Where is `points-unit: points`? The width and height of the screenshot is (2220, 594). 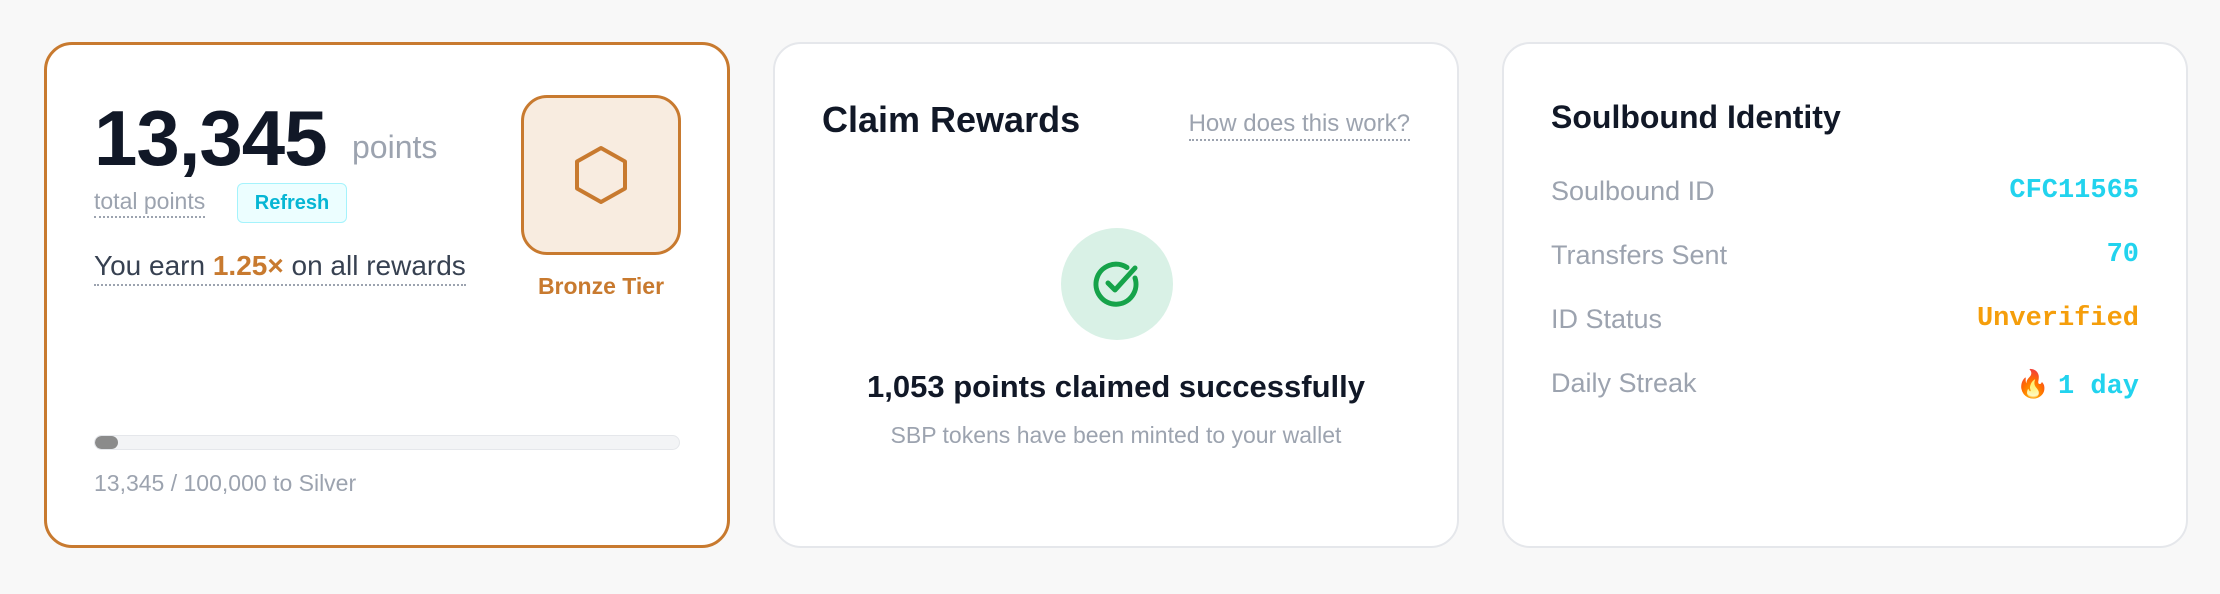 points-unit: points is located at coordinates (395, 147).